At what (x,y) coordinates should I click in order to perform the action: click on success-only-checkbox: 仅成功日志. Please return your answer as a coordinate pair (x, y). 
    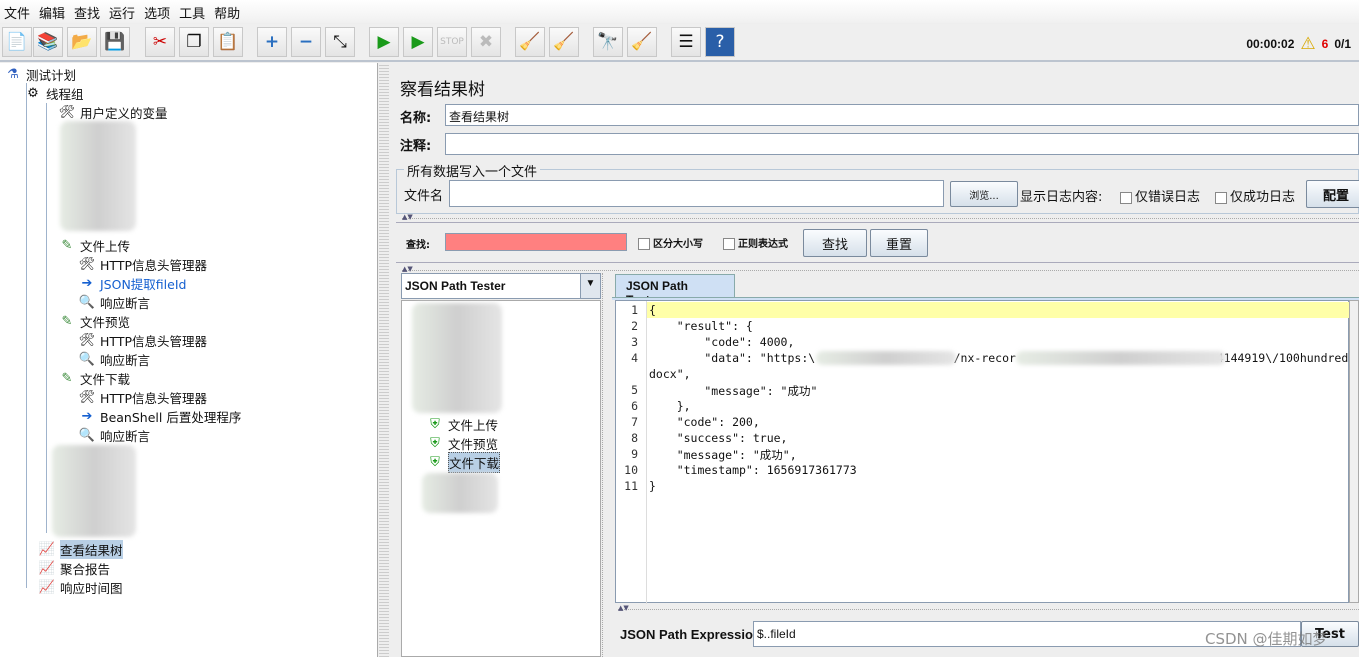
    Looking at the image, I should click on (1255, 195).